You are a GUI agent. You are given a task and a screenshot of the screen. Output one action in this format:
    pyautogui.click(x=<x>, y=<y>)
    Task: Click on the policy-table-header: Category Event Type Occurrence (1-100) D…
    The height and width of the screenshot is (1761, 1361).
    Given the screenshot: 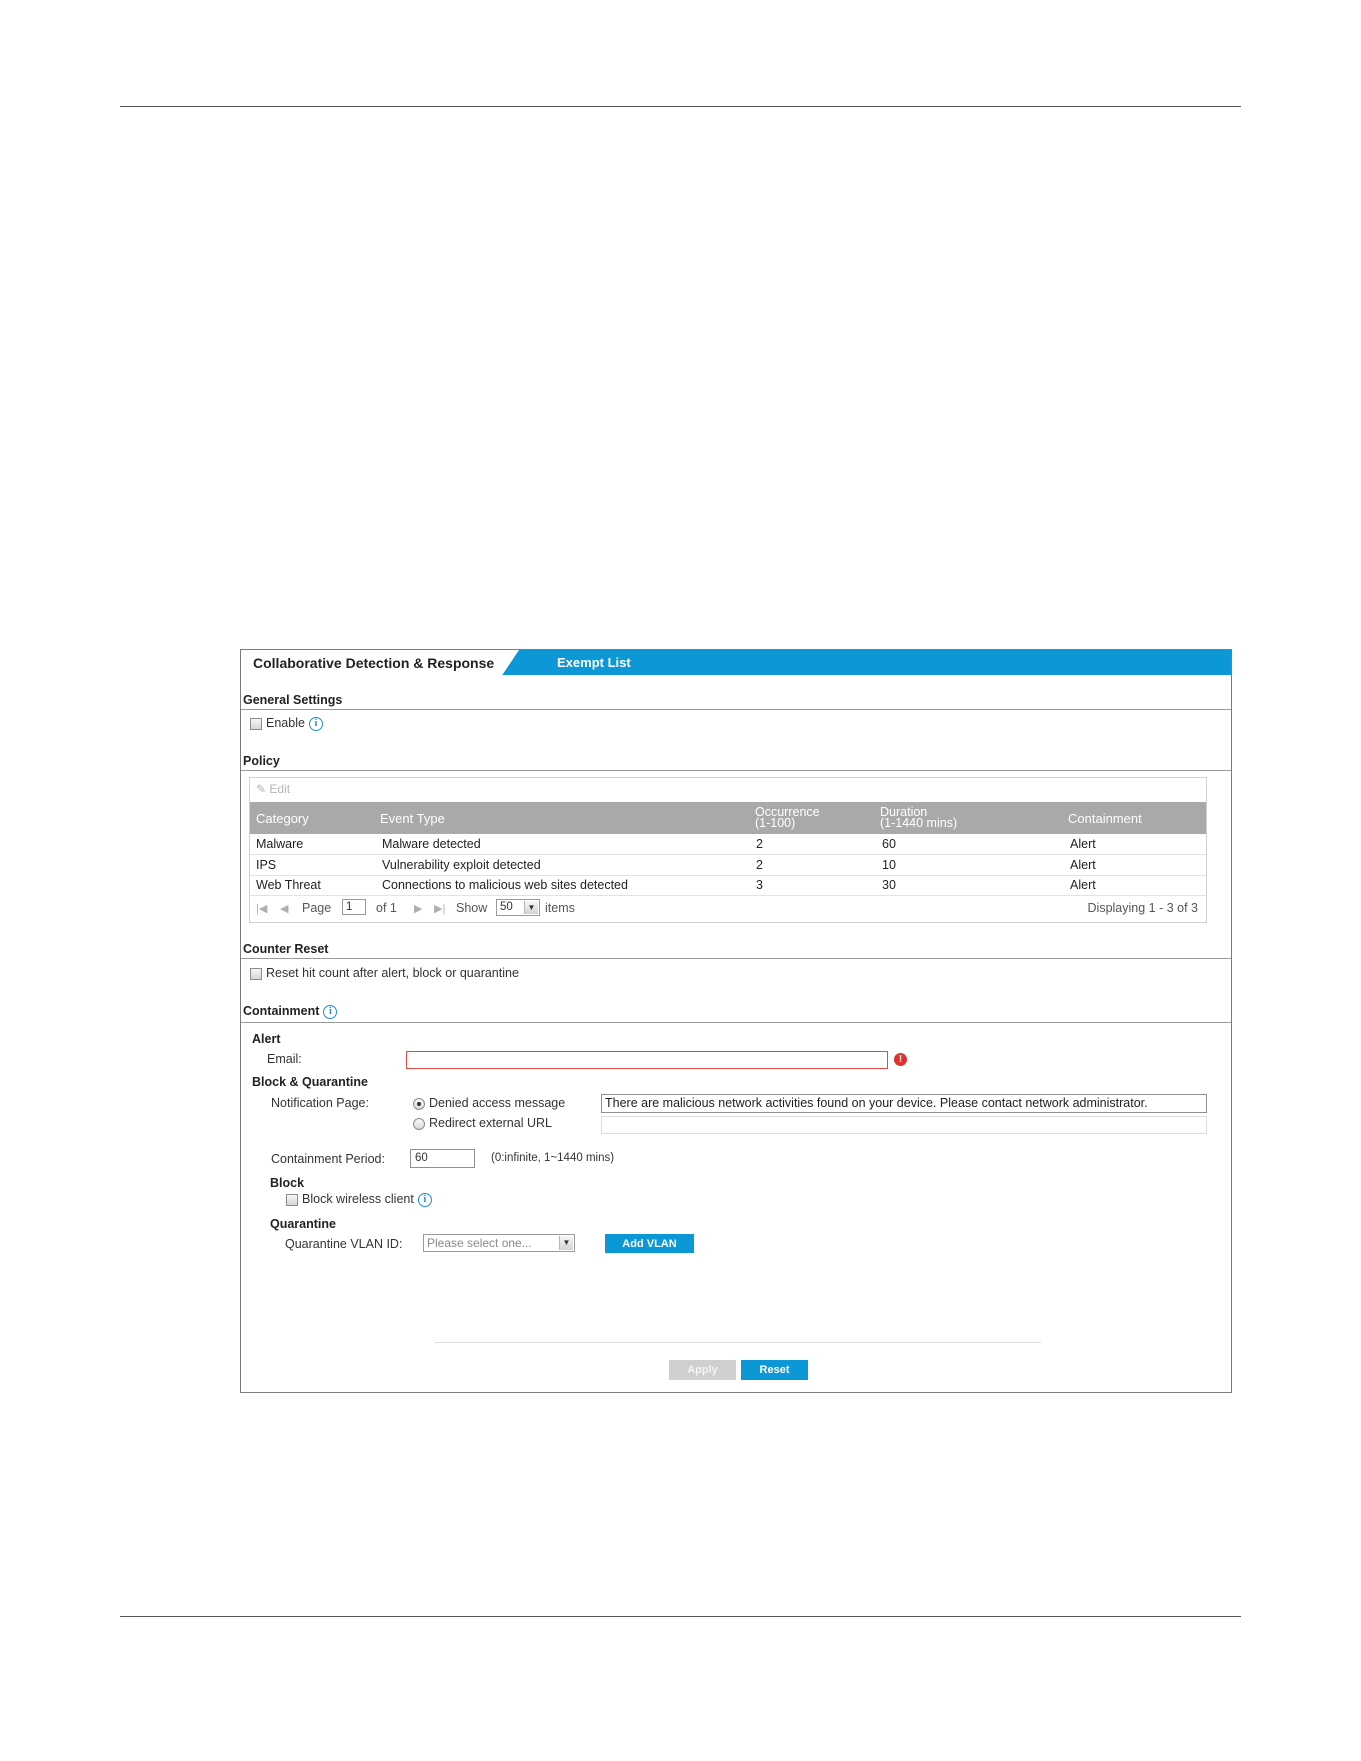 What is the action you would take?
    pyautogui.click(x=728, y=818)
    